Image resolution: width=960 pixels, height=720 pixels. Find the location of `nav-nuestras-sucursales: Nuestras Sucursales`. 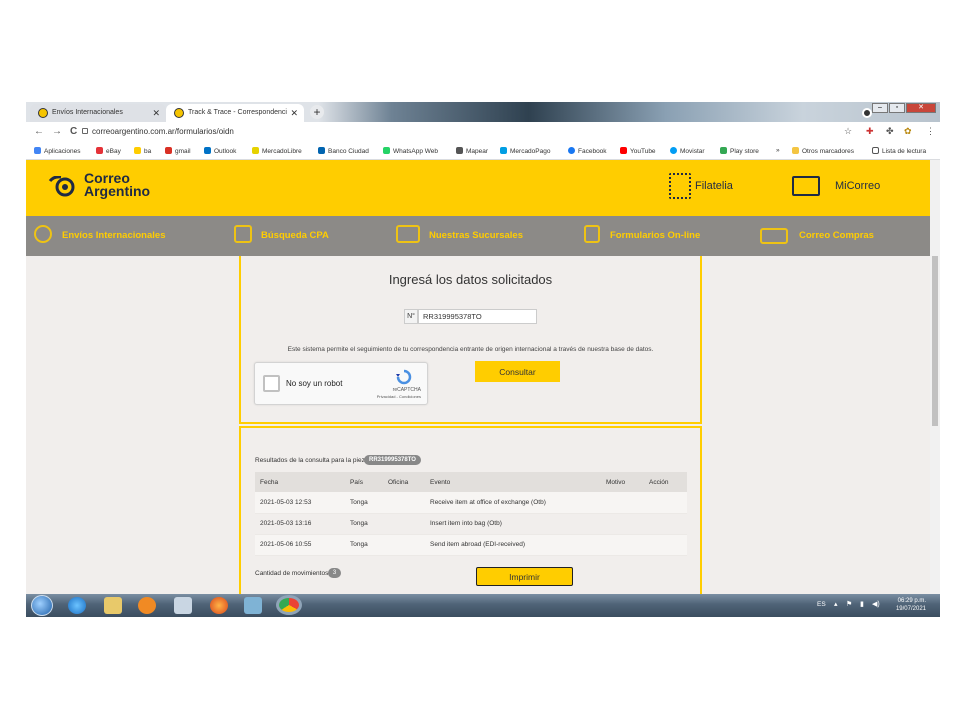

nav-nuestras-sucursales: Nuestras Sucursales is located at coordinates (476, 235).